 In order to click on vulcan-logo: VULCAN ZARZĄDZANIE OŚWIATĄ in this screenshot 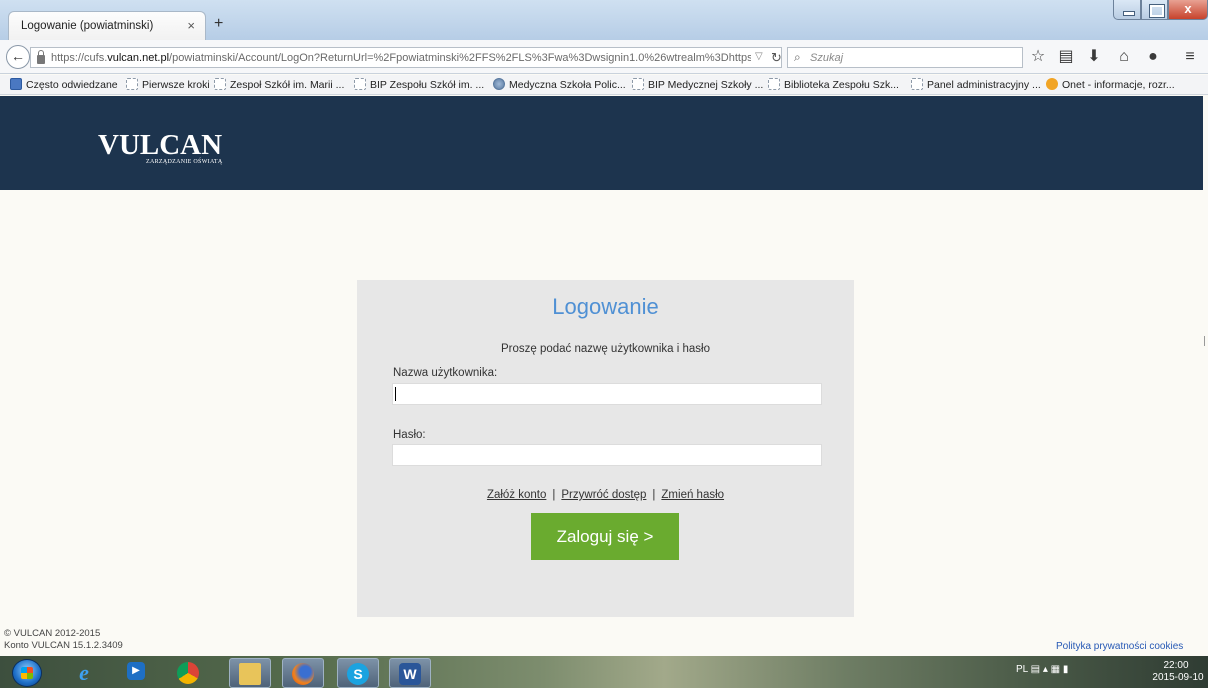, I will do `click(163, 147)`.